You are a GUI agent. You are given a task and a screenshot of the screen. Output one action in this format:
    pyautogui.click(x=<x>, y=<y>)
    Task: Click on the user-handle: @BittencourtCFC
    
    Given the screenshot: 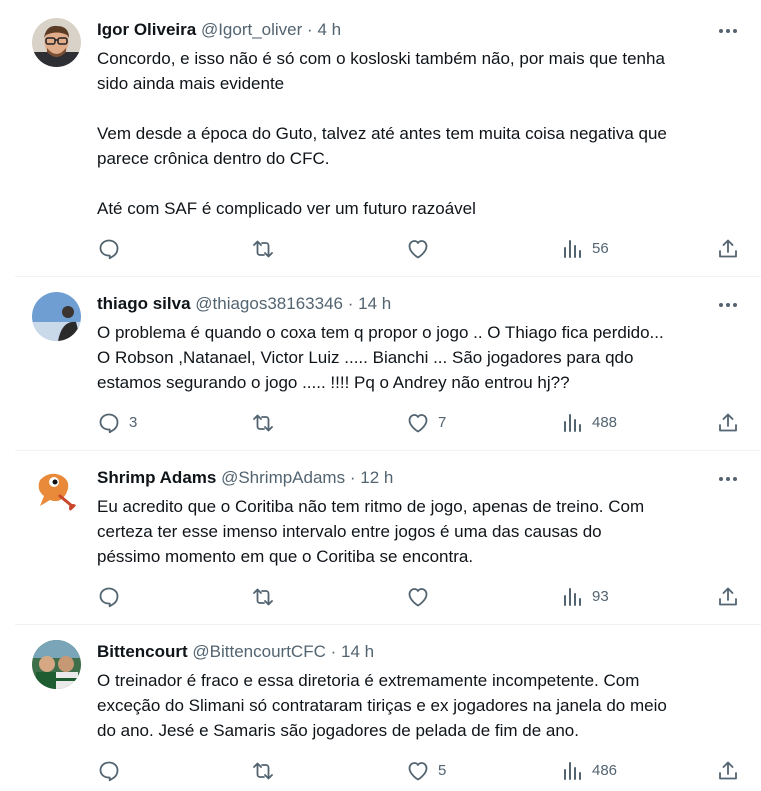 What is the action you would take?
    pyautogui.click(x=258, y=651)
    